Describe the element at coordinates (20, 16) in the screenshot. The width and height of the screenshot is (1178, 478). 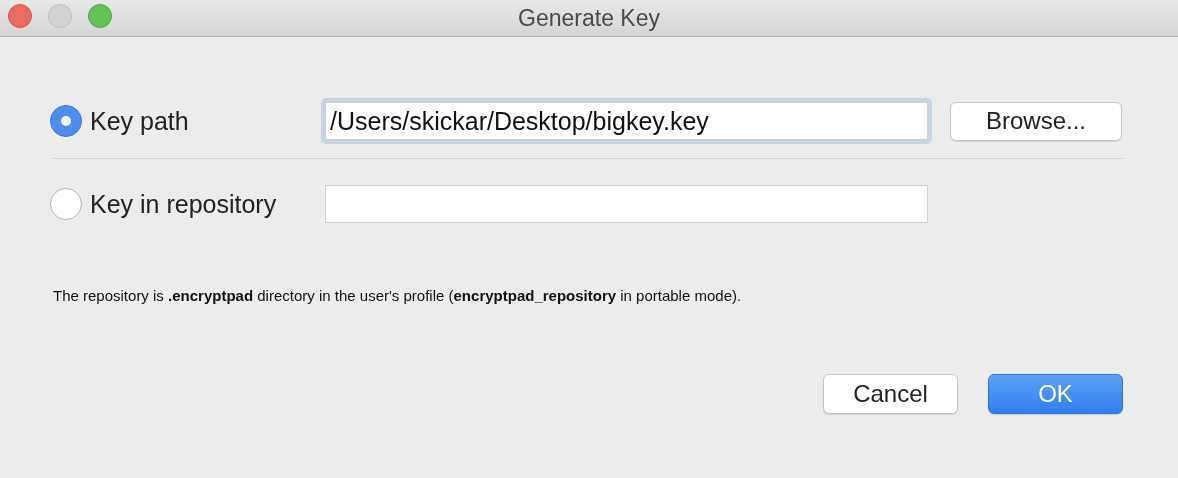
I see `close-icon` at that location.